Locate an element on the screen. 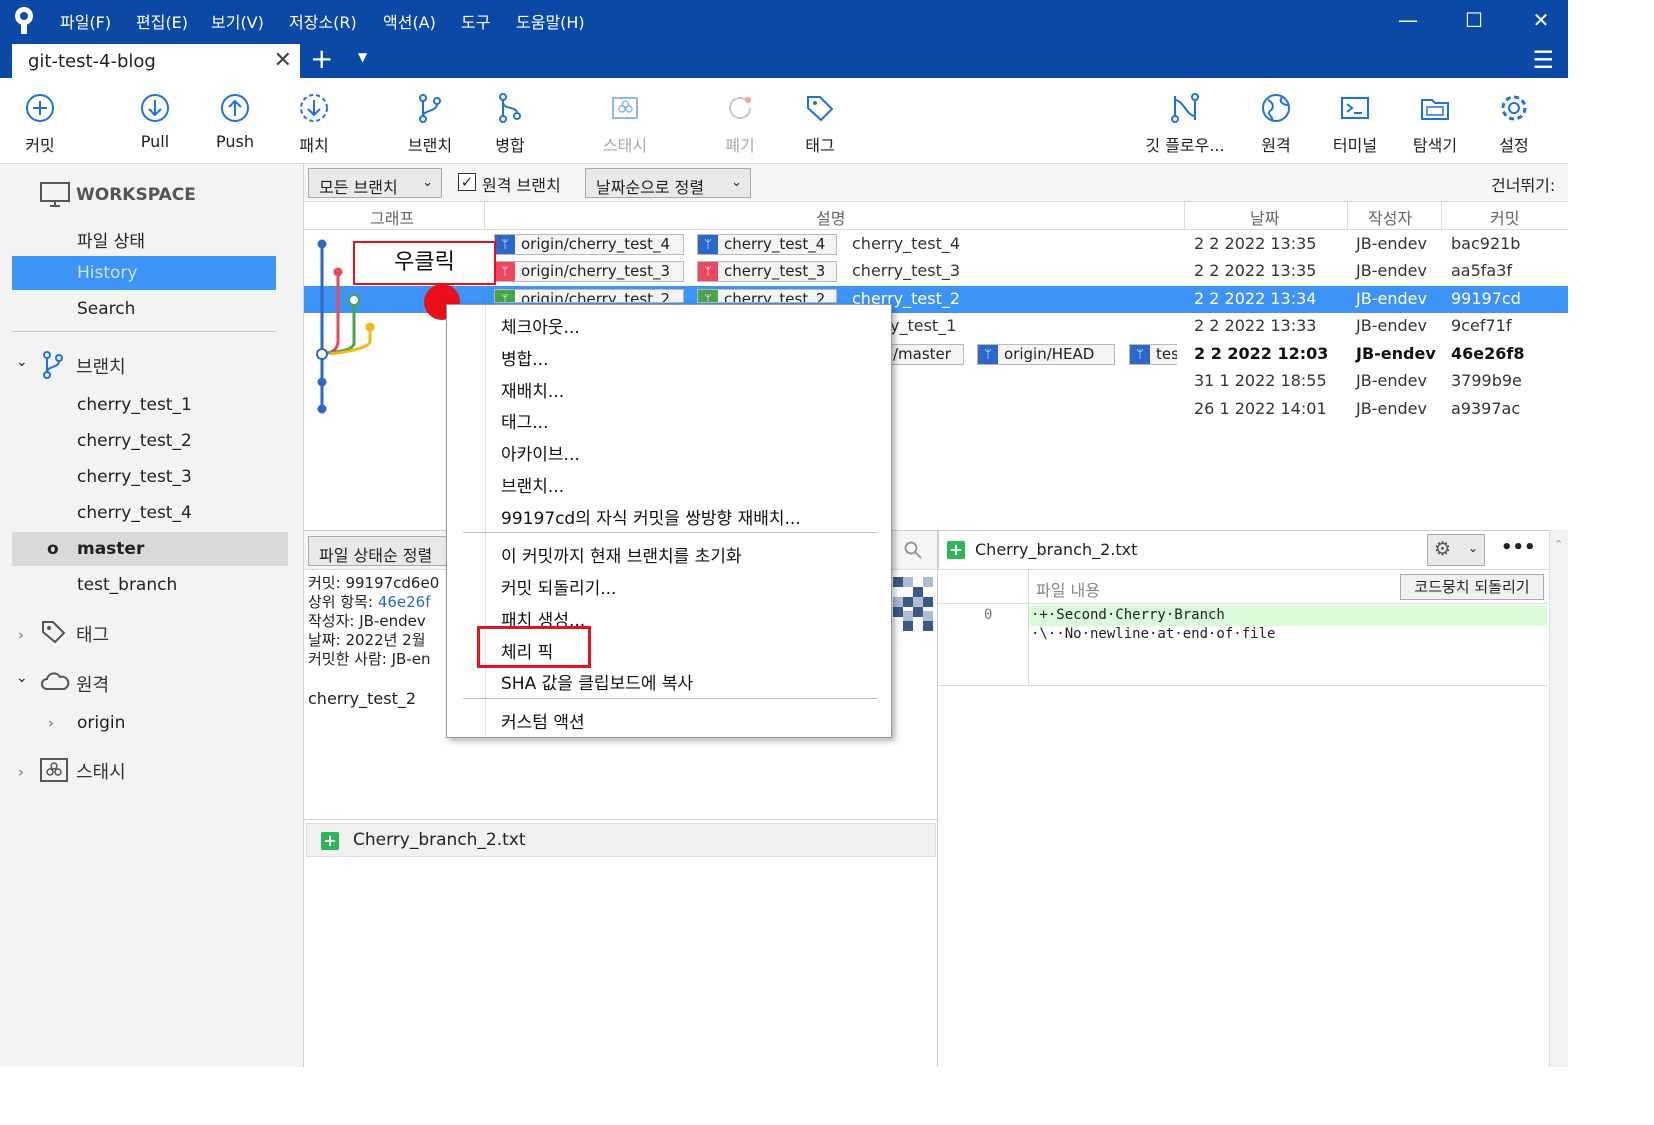 The height and width of the screenshot is (1125, 1654). menu-tools: 도구 is located at coordinates (475, 21).